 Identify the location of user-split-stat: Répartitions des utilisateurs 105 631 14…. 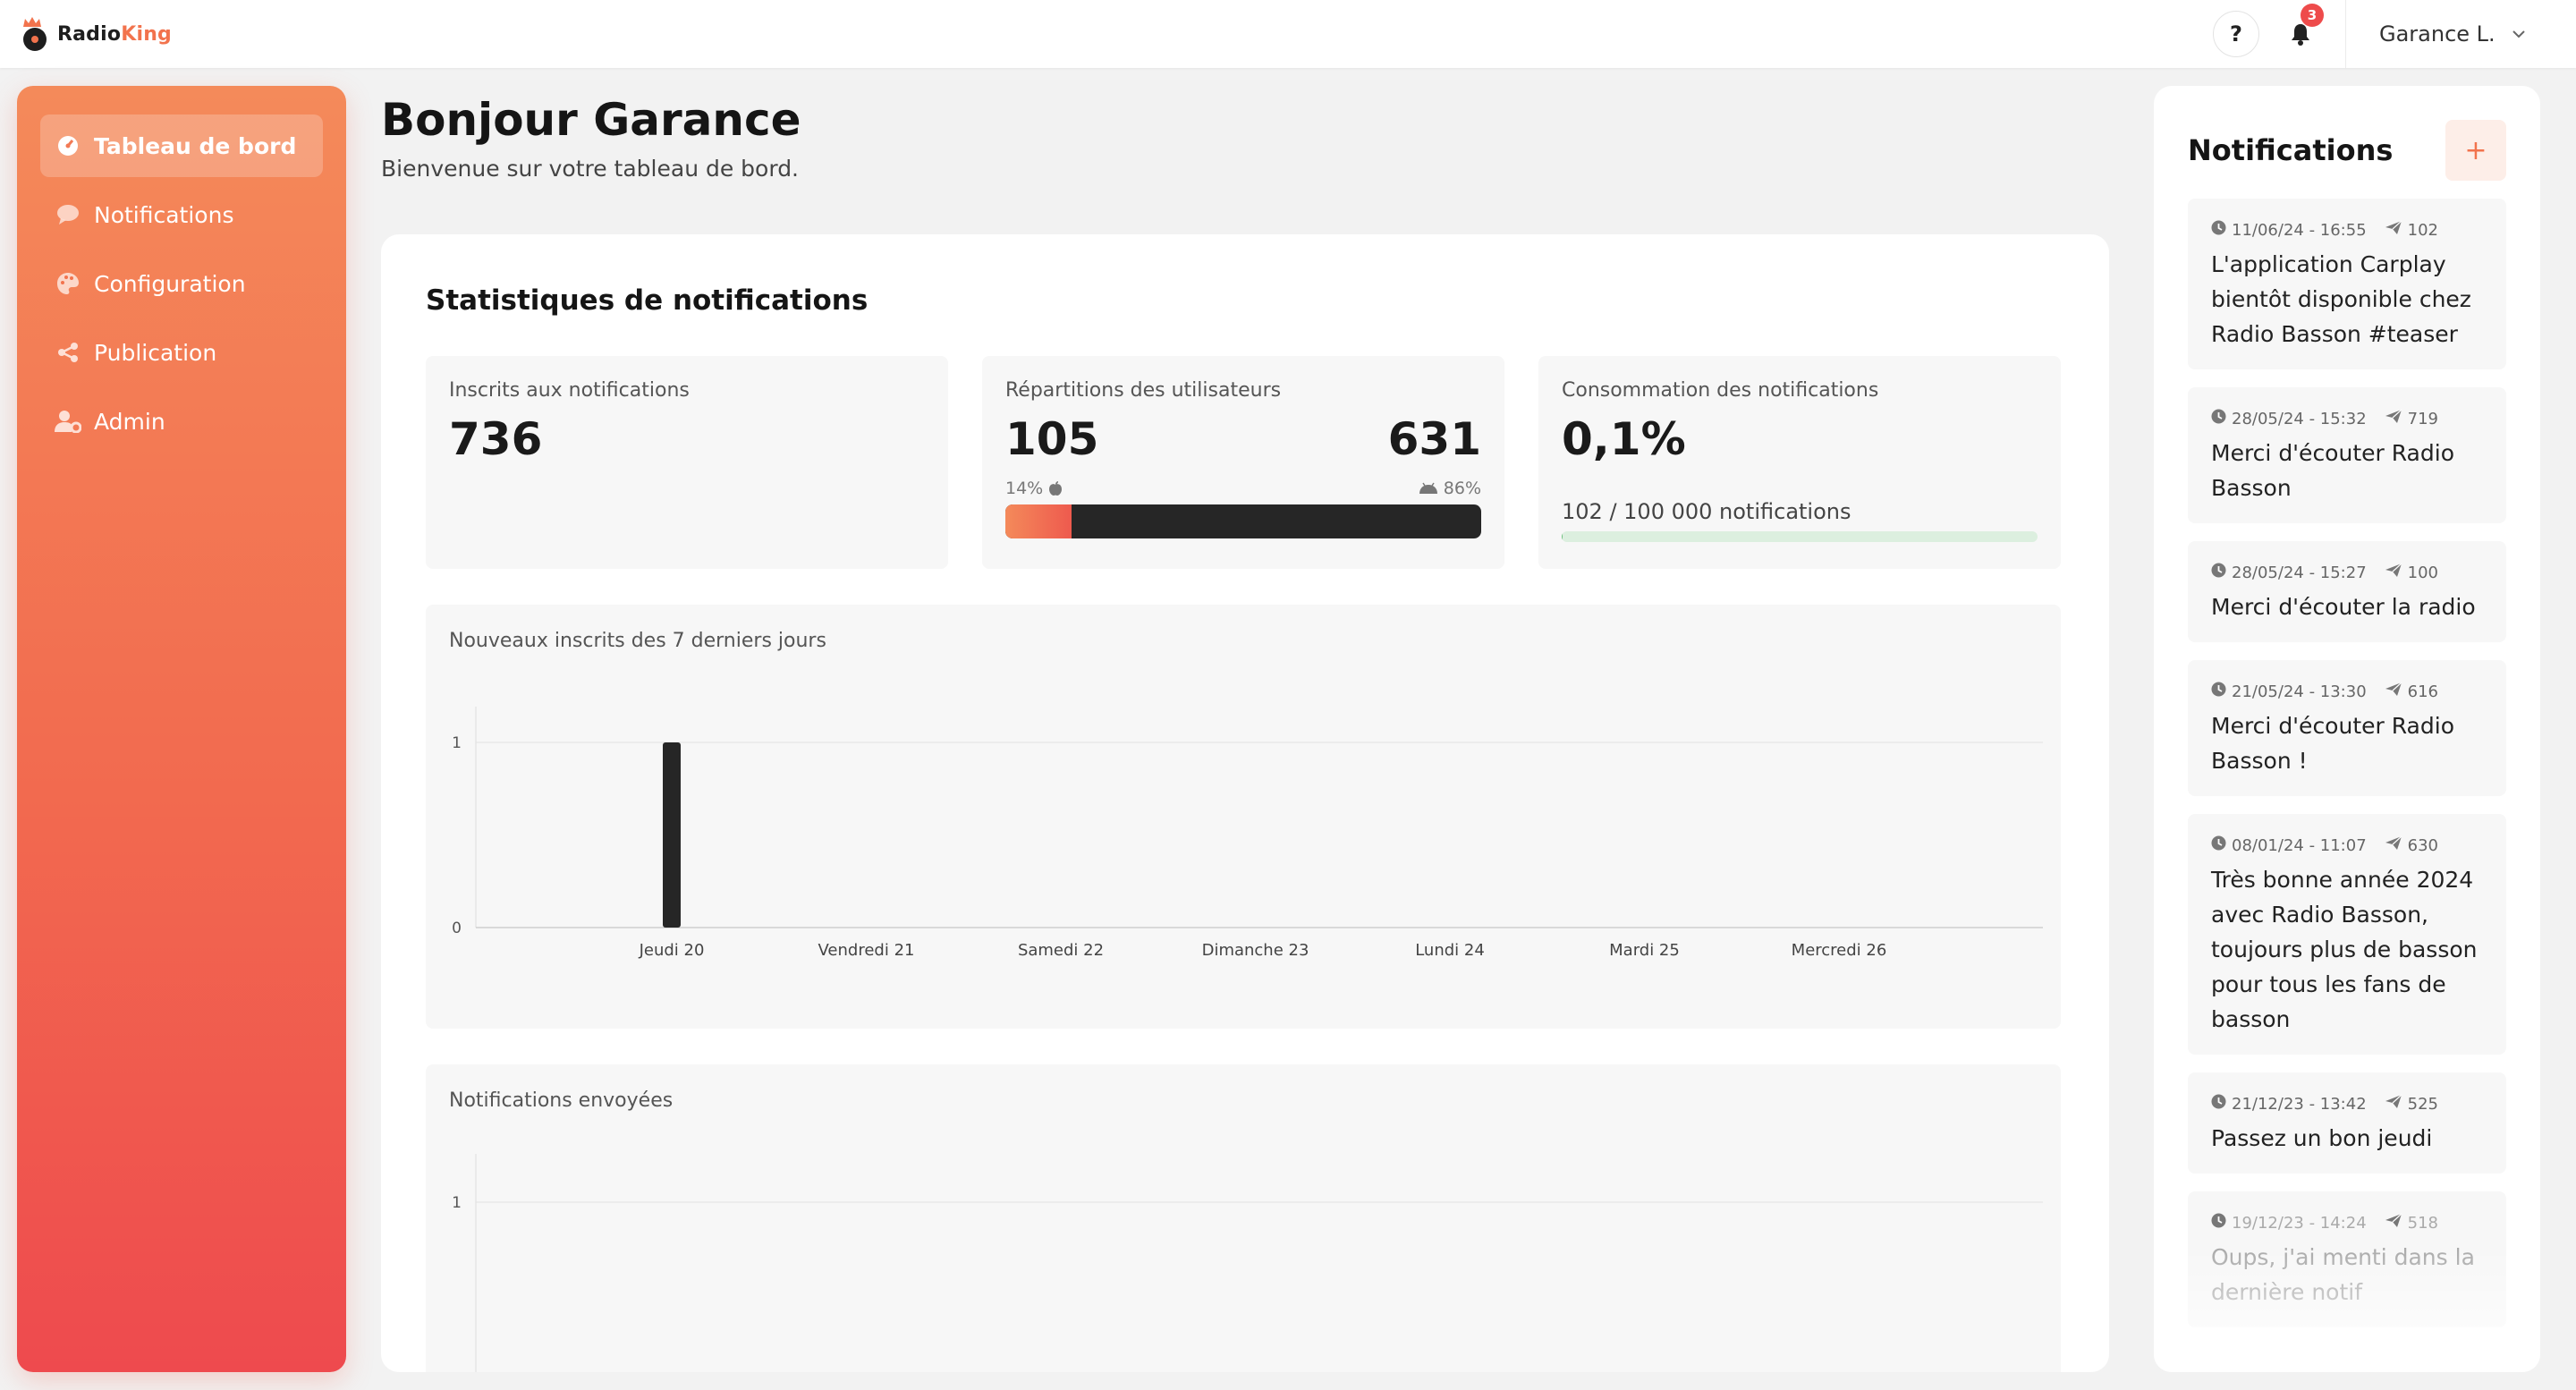
(1243, 462).